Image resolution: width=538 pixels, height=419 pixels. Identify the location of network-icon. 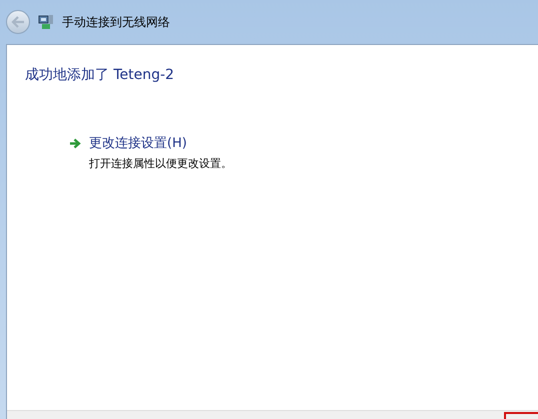
(46, 22).